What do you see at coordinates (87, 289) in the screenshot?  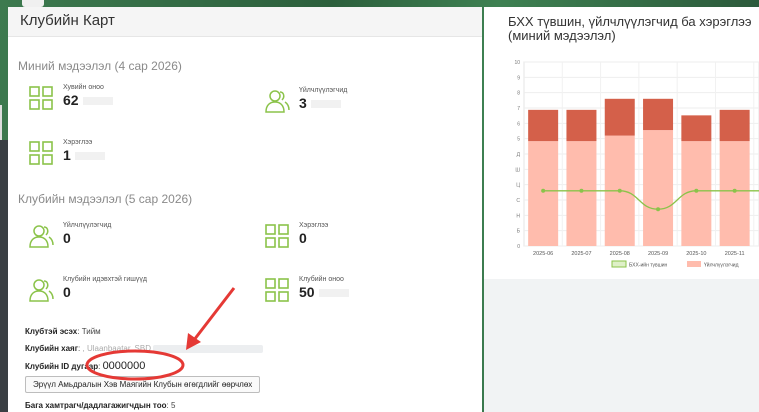 I see `stat-club-active-members: Клубийн идэвхтэй гишүүд 0` at bounding box center [87, 289].